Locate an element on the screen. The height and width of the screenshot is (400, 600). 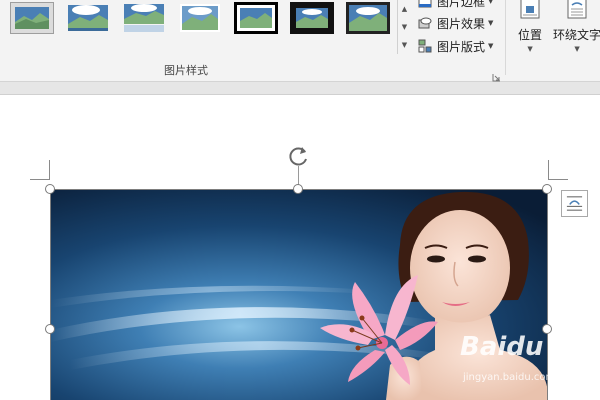
picture-effects-button: 图片效果 ▼ is located at coordinates (455, 23).